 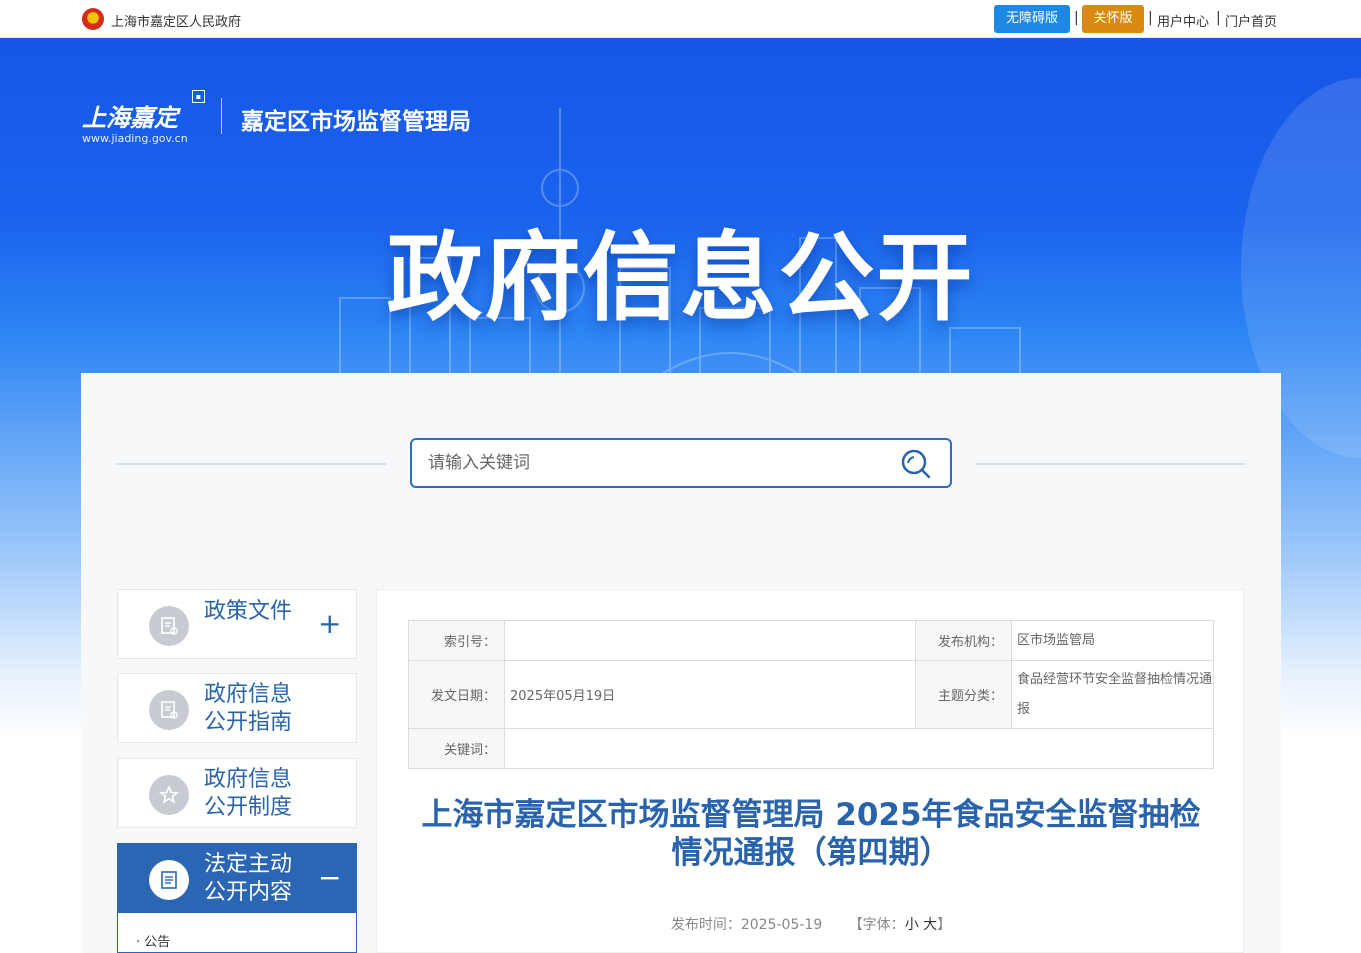 What do you see at coordinates (93, 19) in the screenshot?
I see `national-emblem-icon` at bounding box center [93, 19].